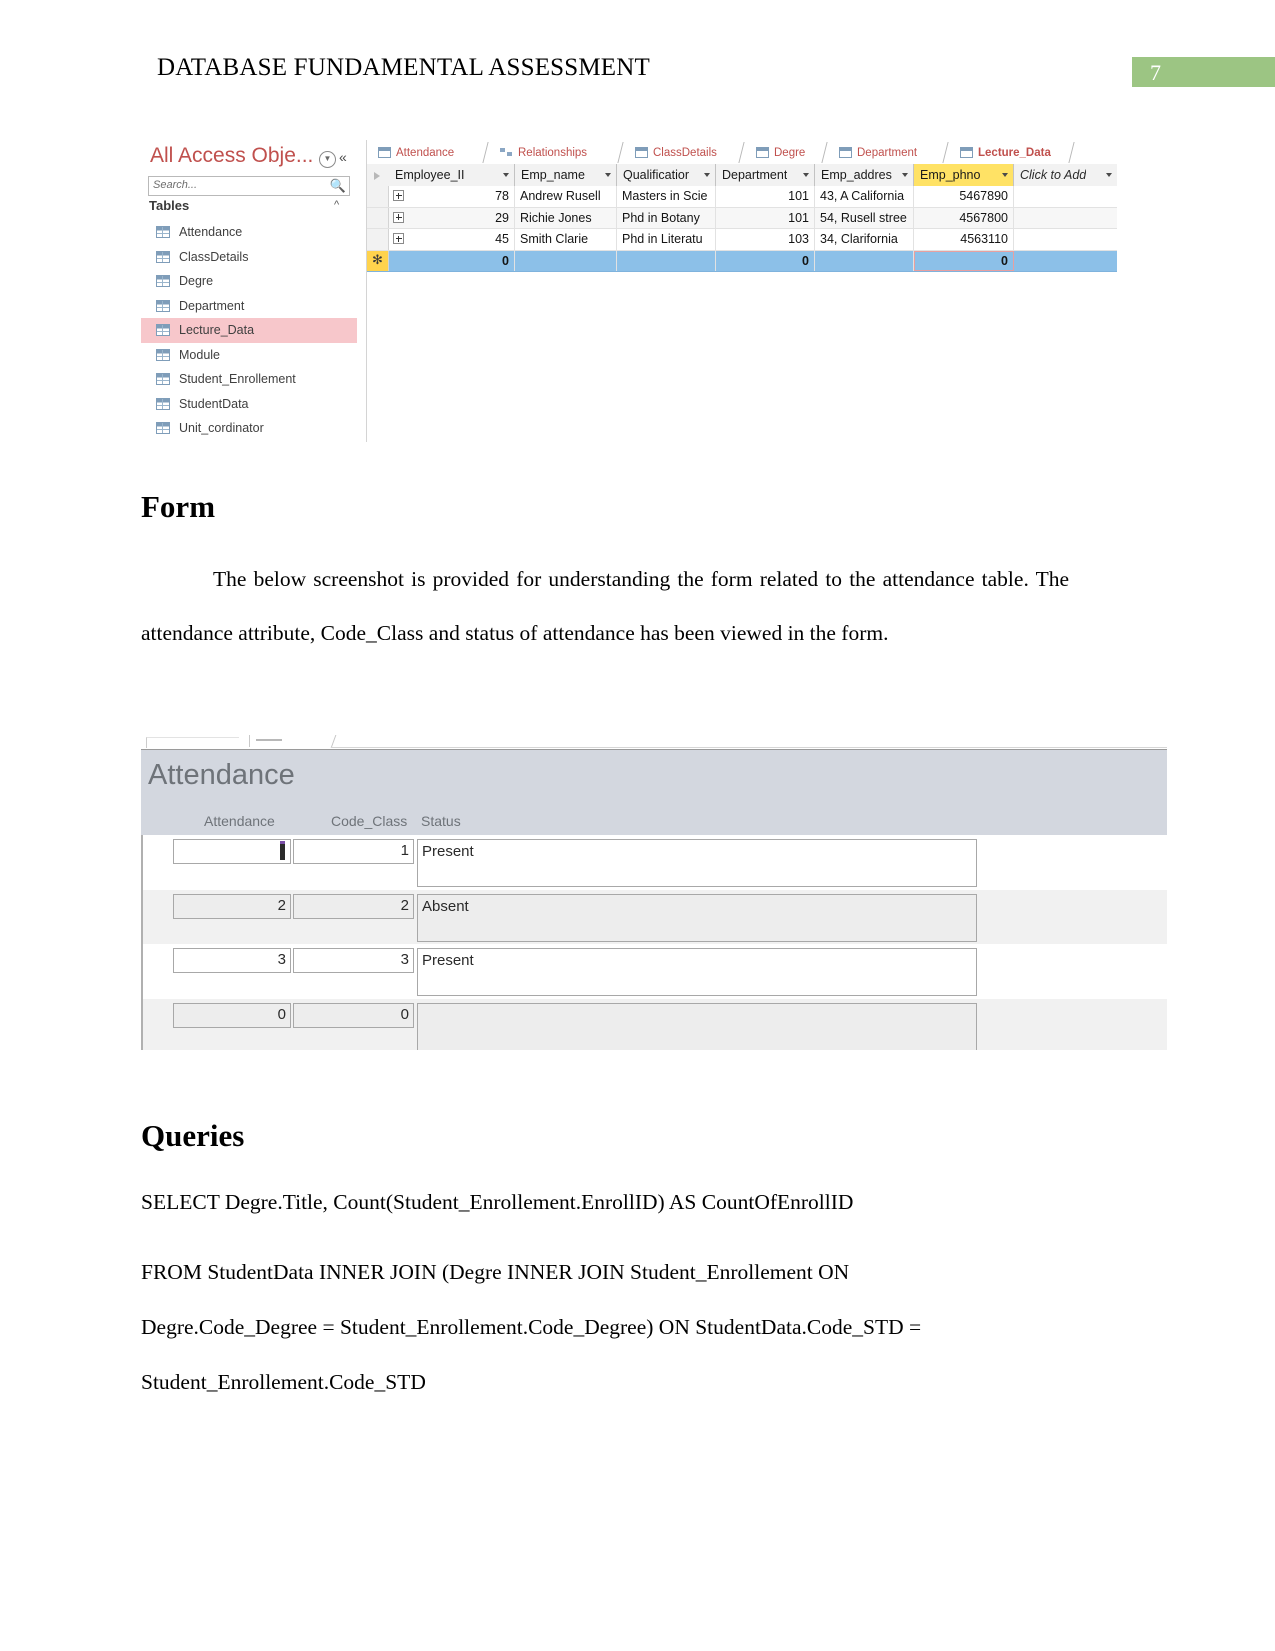 The width and height of the screenshot is (1275, 1651). What do you see at coordinates (232, 960) in the screenshot?
I see `attendance-field: 3` at bounding box center [232, 960].